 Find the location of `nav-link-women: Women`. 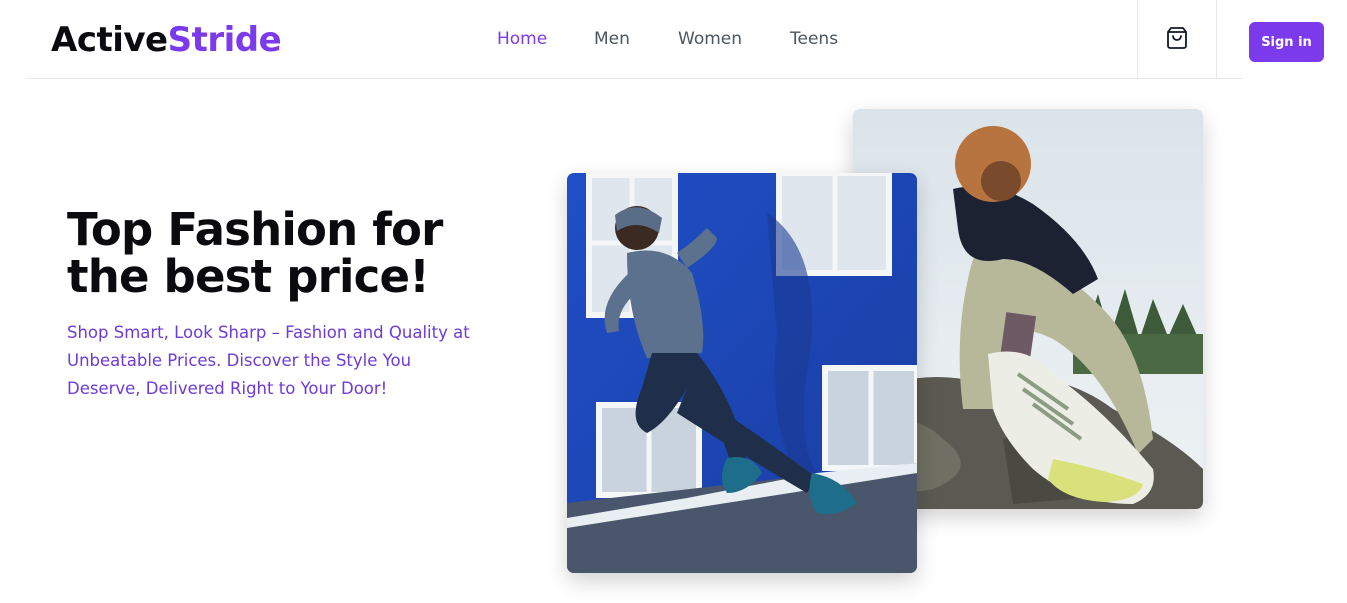

nav-link-women: Women is located at coordinates (710, 39).